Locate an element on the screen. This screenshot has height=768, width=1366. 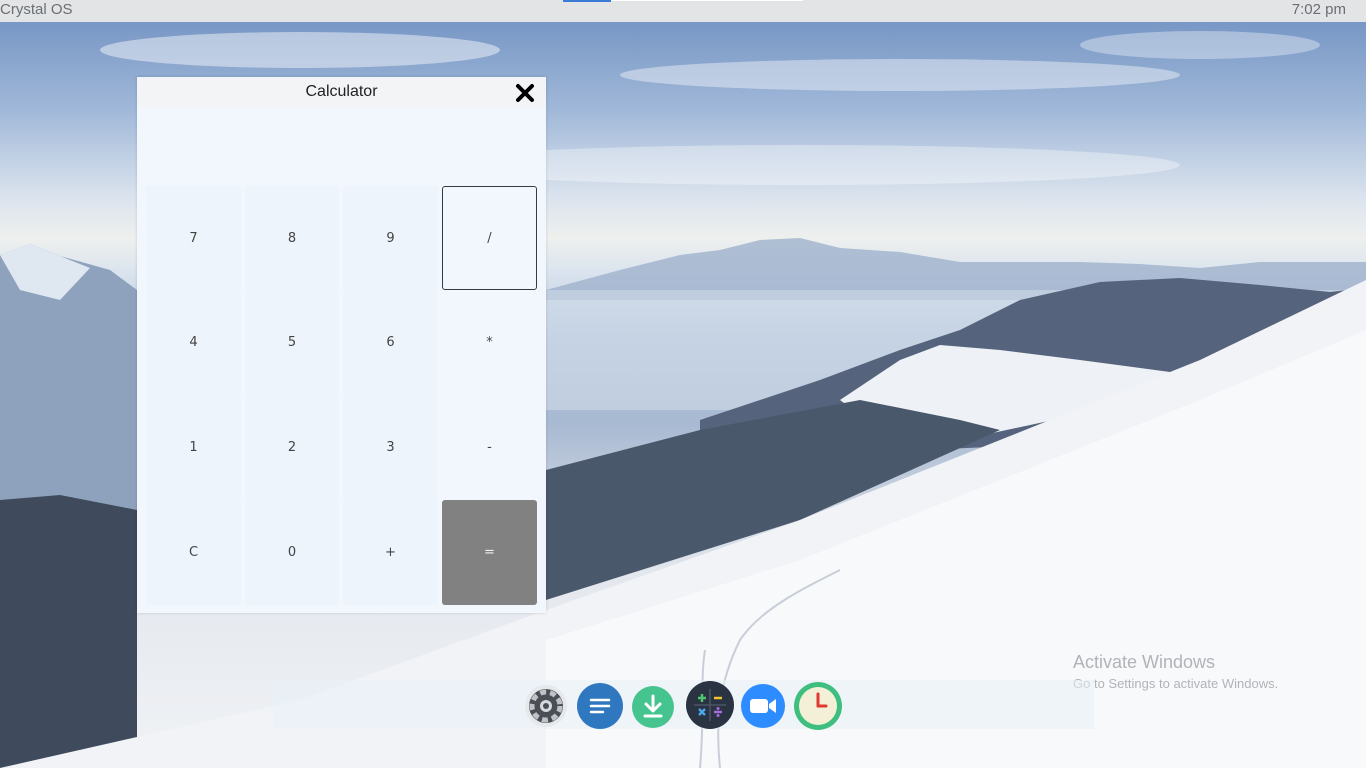
dock is located at coordinates (683, 705).